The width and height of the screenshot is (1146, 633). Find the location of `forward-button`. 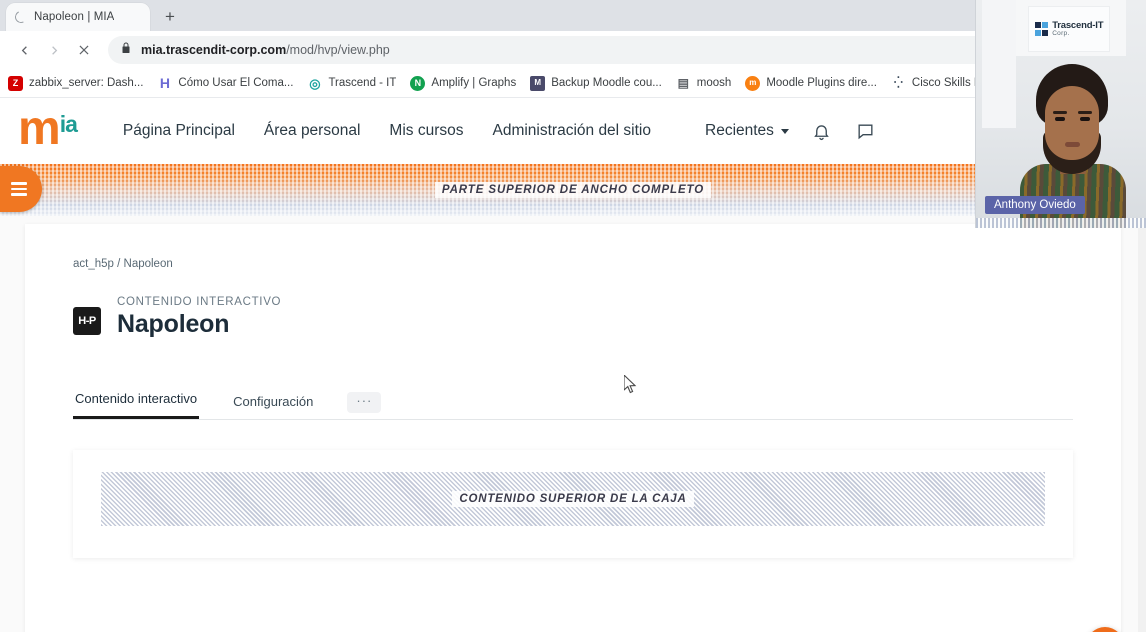

forward-button is located at coordinates (54, 50).